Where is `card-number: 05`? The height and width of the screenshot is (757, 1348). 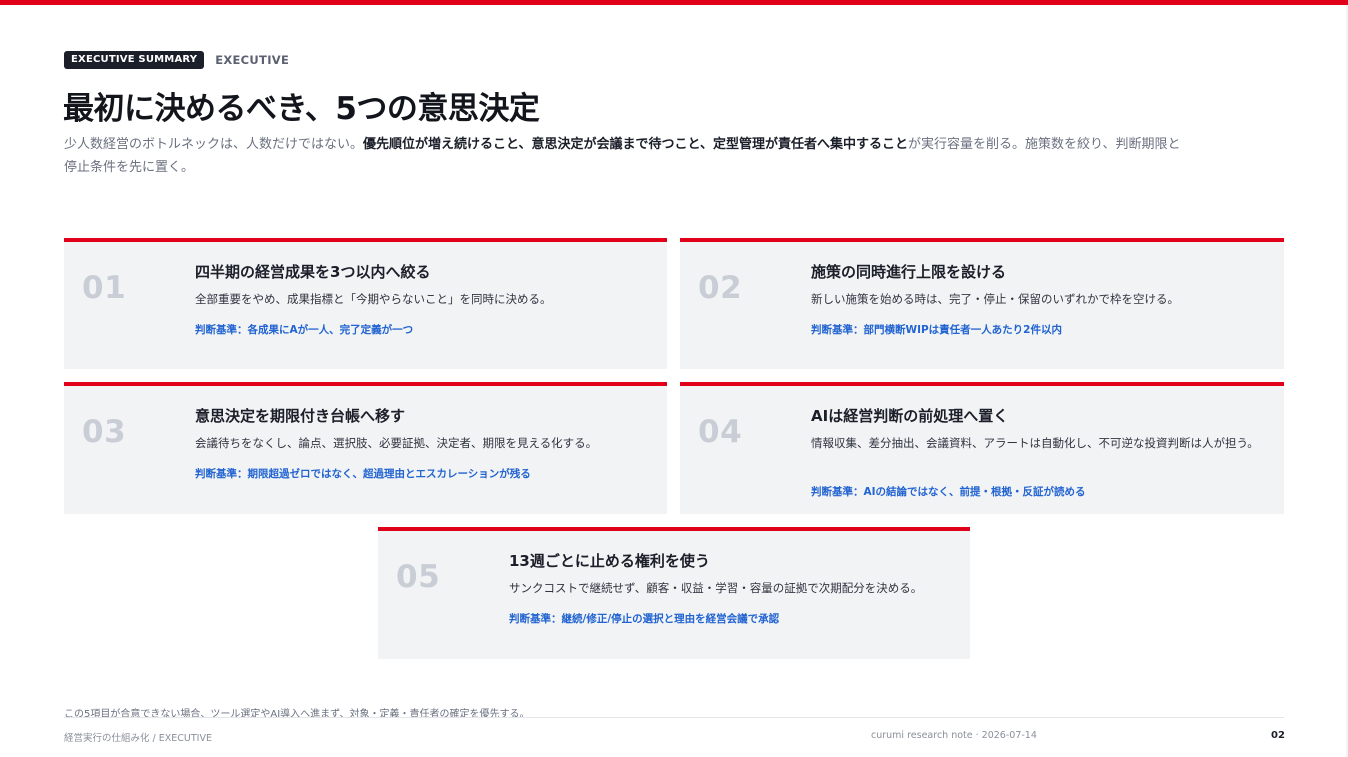 card-number: 05 is located at coordinates (418, 577).